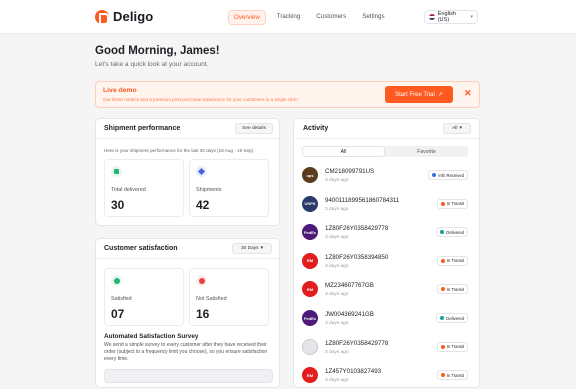  What do you see at coordinates (118, 314) in the screenshot?
I see `stat-value: 07` at bounding box center [118, 314].